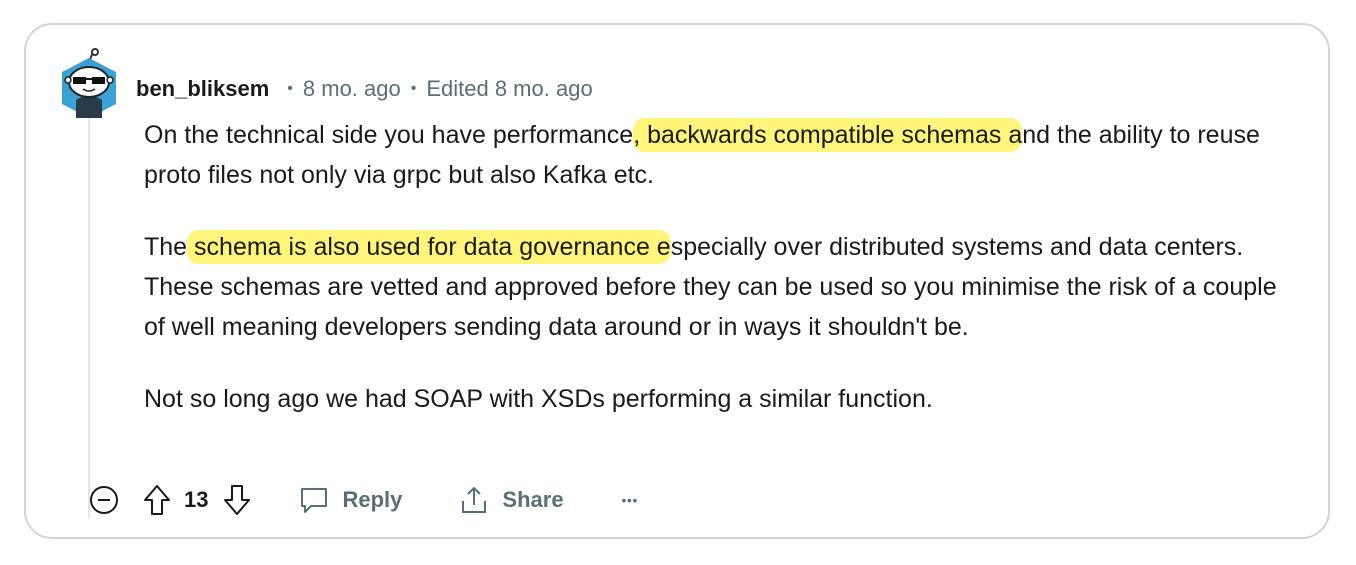 This screenshot has height=565, width=1356. I want to click on downvote-button, so click(237, 500).